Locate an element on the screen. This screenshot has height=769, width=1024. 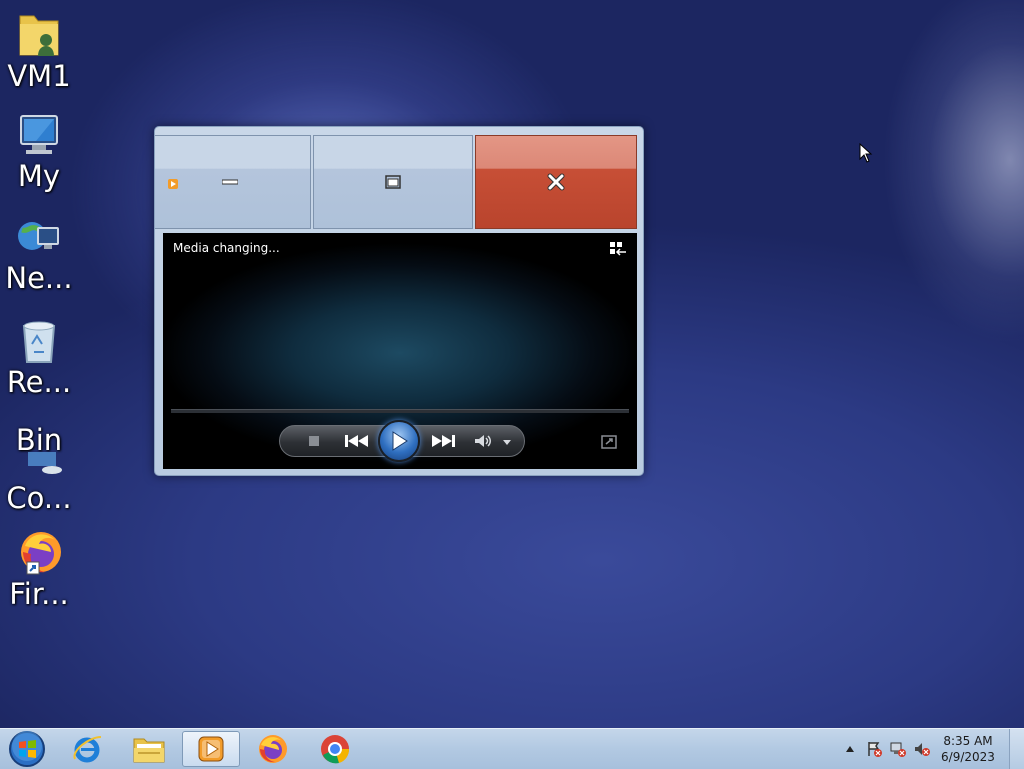
close-icon is located at coordinates (556, 182).